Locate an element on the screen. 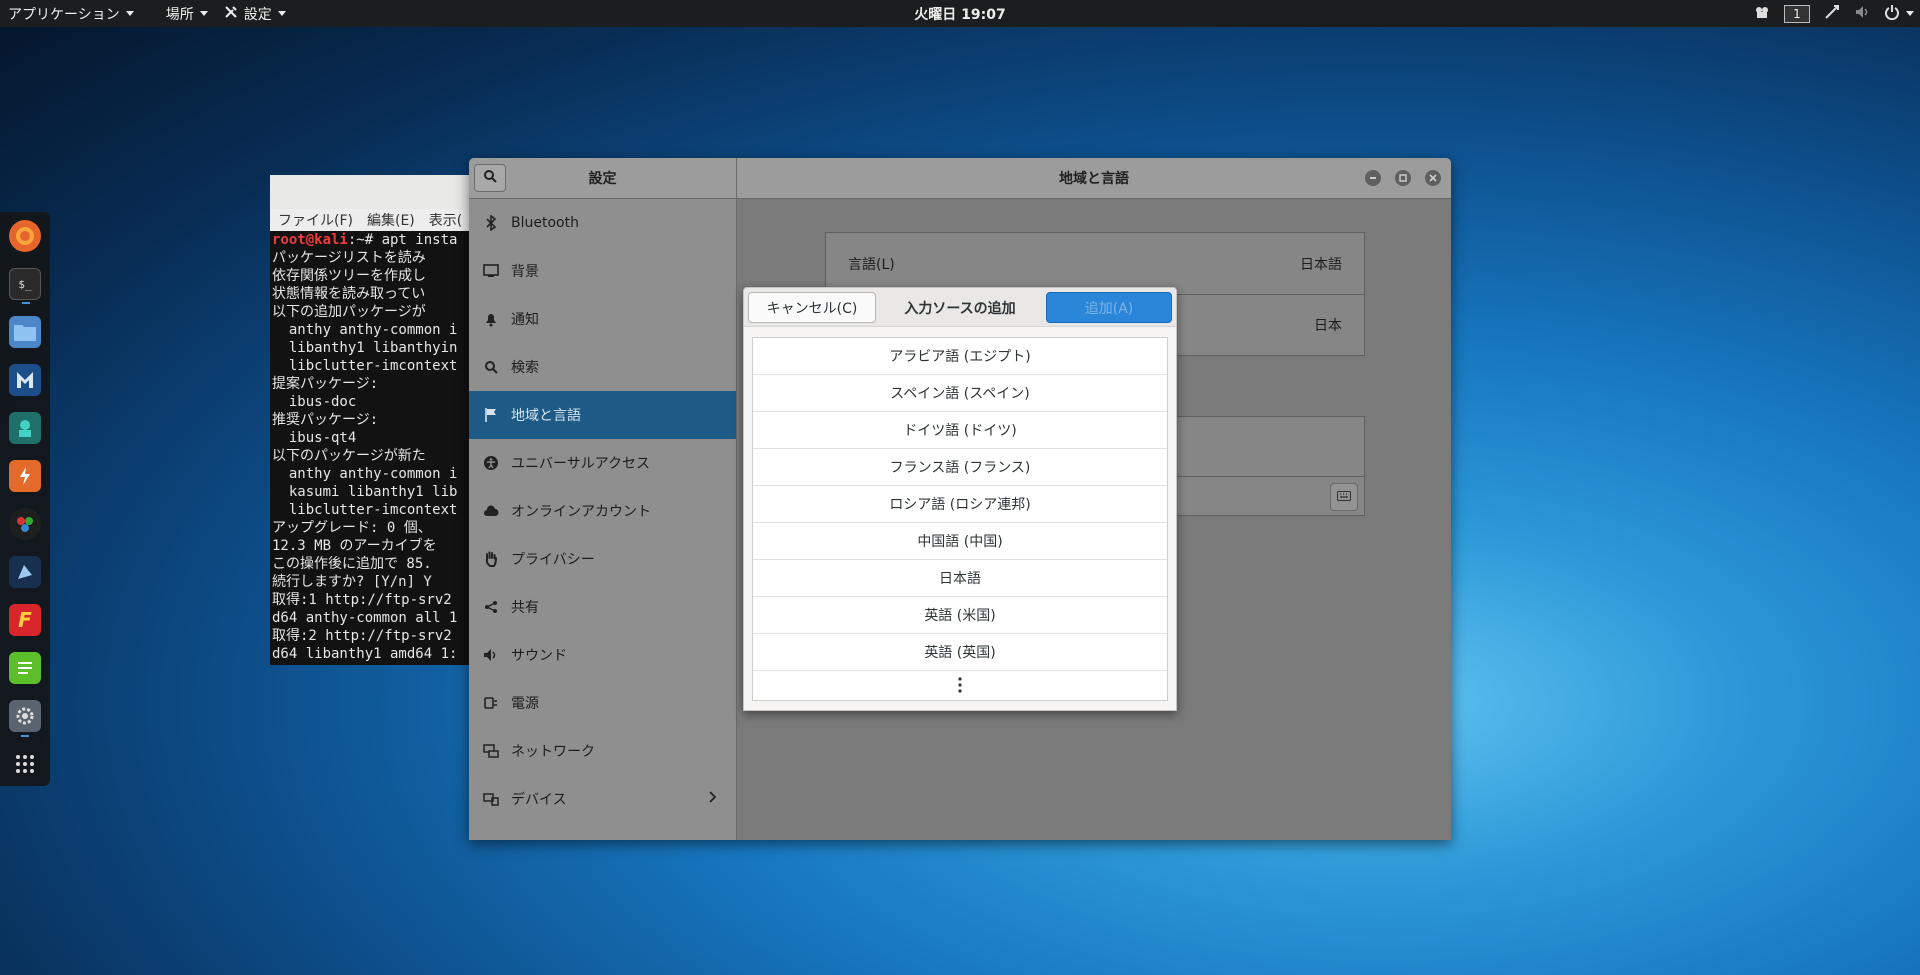 Image resolution: width=1920 pixels, height=975 pixels. terminal-line: この操作後に追加で 85. is located at coordinates (352, 564).